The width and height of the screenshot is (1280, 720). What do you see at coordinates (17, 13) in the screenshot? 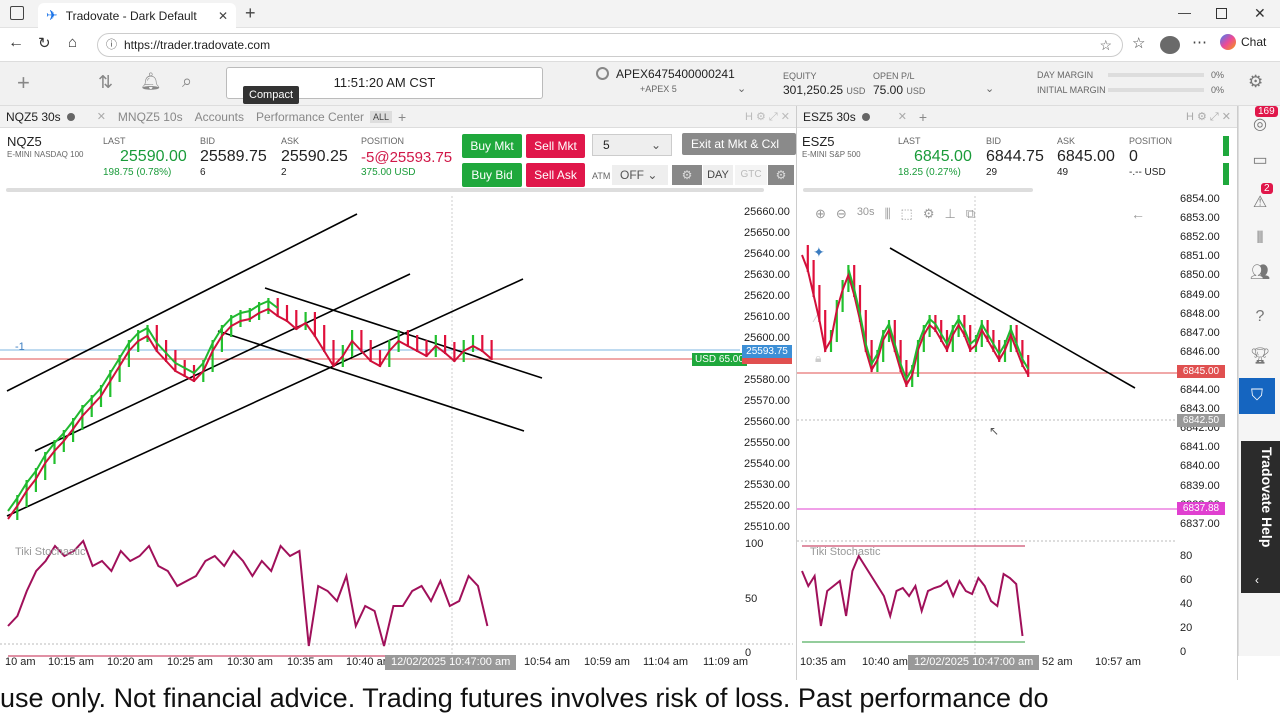
I see `tab-actions-icon` at bounding box center [17, 13].